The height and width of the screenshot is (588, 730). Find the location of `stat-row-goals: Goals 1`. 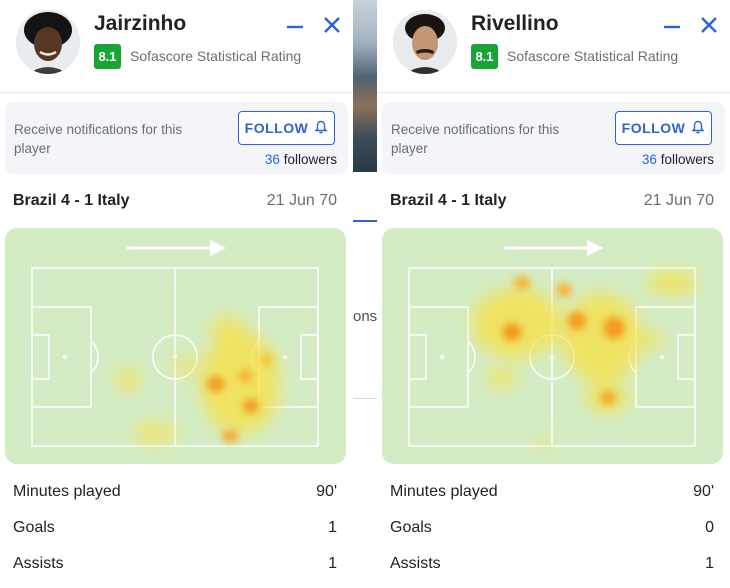

stat-row-goals: Goals 1 is located at coordinates (175, 530).